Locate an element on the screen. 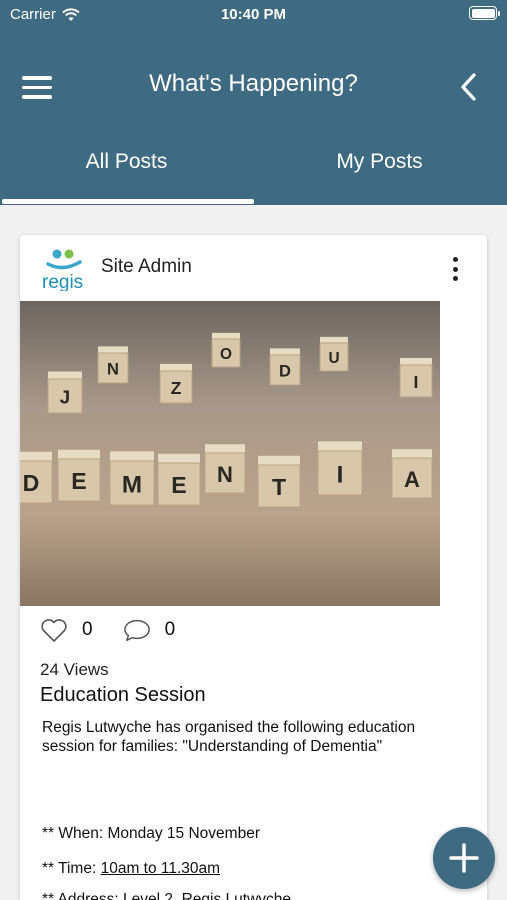  status-time: 10:40 PM is located at coordinates (253, 14).